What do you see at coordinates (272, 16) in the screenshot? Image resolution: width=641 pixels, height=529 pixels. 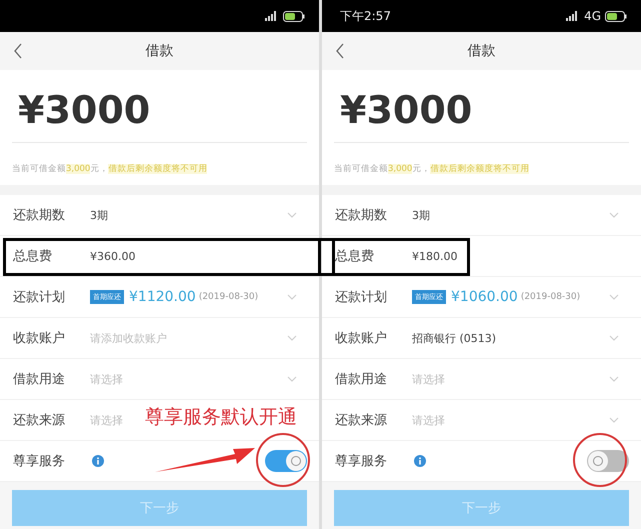 I see `signal-icon` at bounding box center [272, 16].